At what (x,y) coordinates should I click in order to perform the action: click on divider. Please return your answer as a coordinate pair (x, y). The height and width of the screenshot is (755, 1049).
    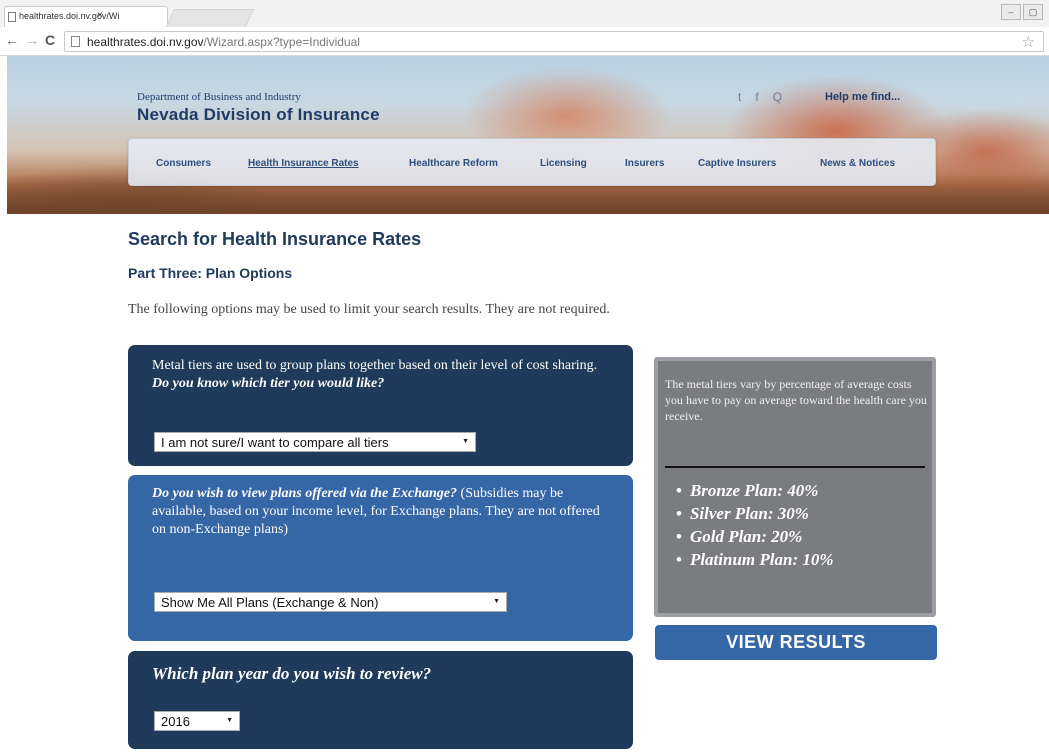
    Looking at the image, I should click on (795, 467).